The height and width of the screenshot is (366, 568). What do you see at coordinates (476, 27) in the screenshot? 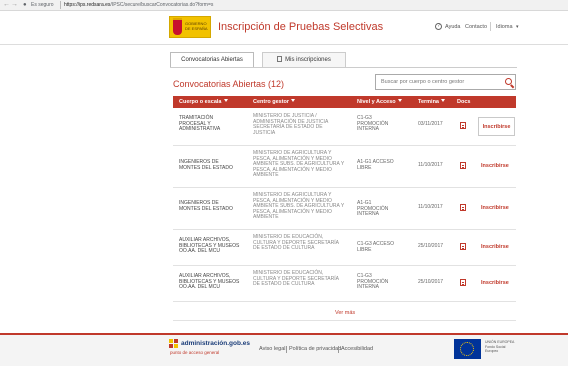
I see `contact-link: Contacto` at bounding box center [476, 27].